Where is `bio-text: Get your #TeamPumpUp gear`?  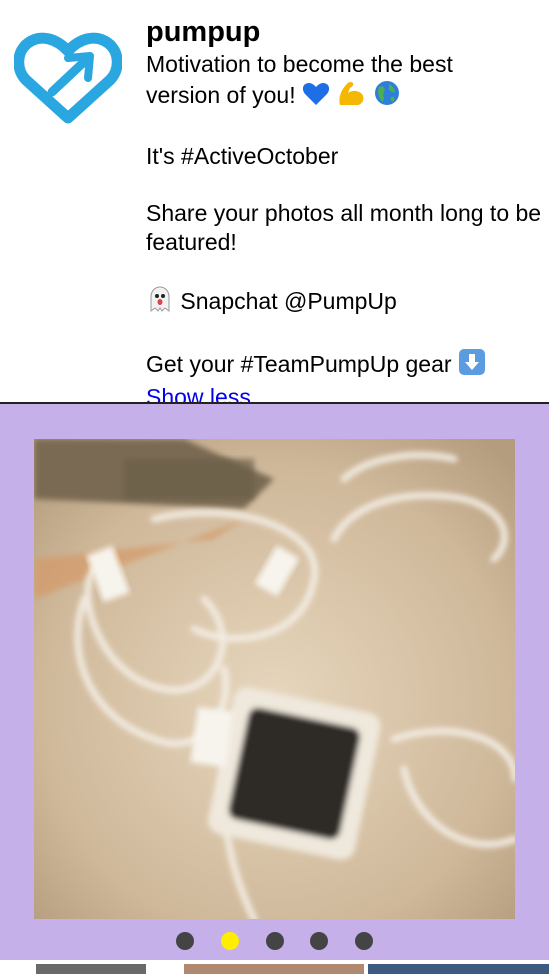 bio-text: Get your #TeamPumpUp gear is located at coordinates (302, 364).